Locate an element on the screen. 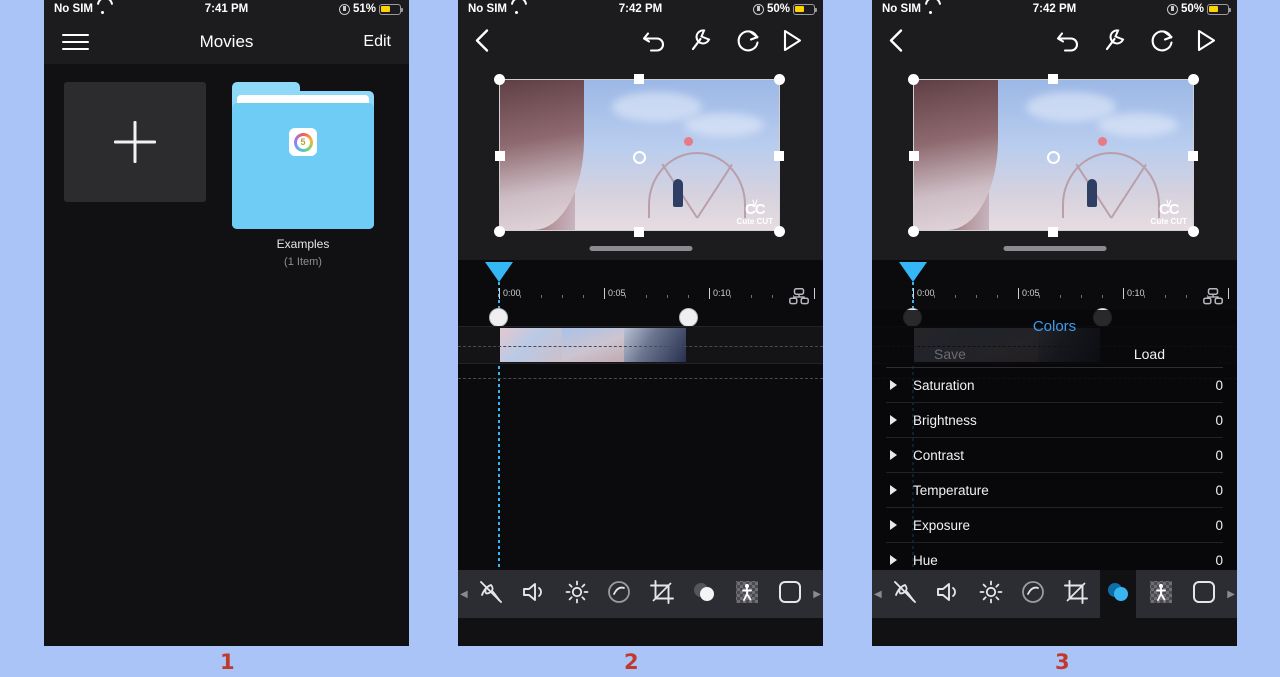  colors-circles-icon is located at coordinates (704, 594).